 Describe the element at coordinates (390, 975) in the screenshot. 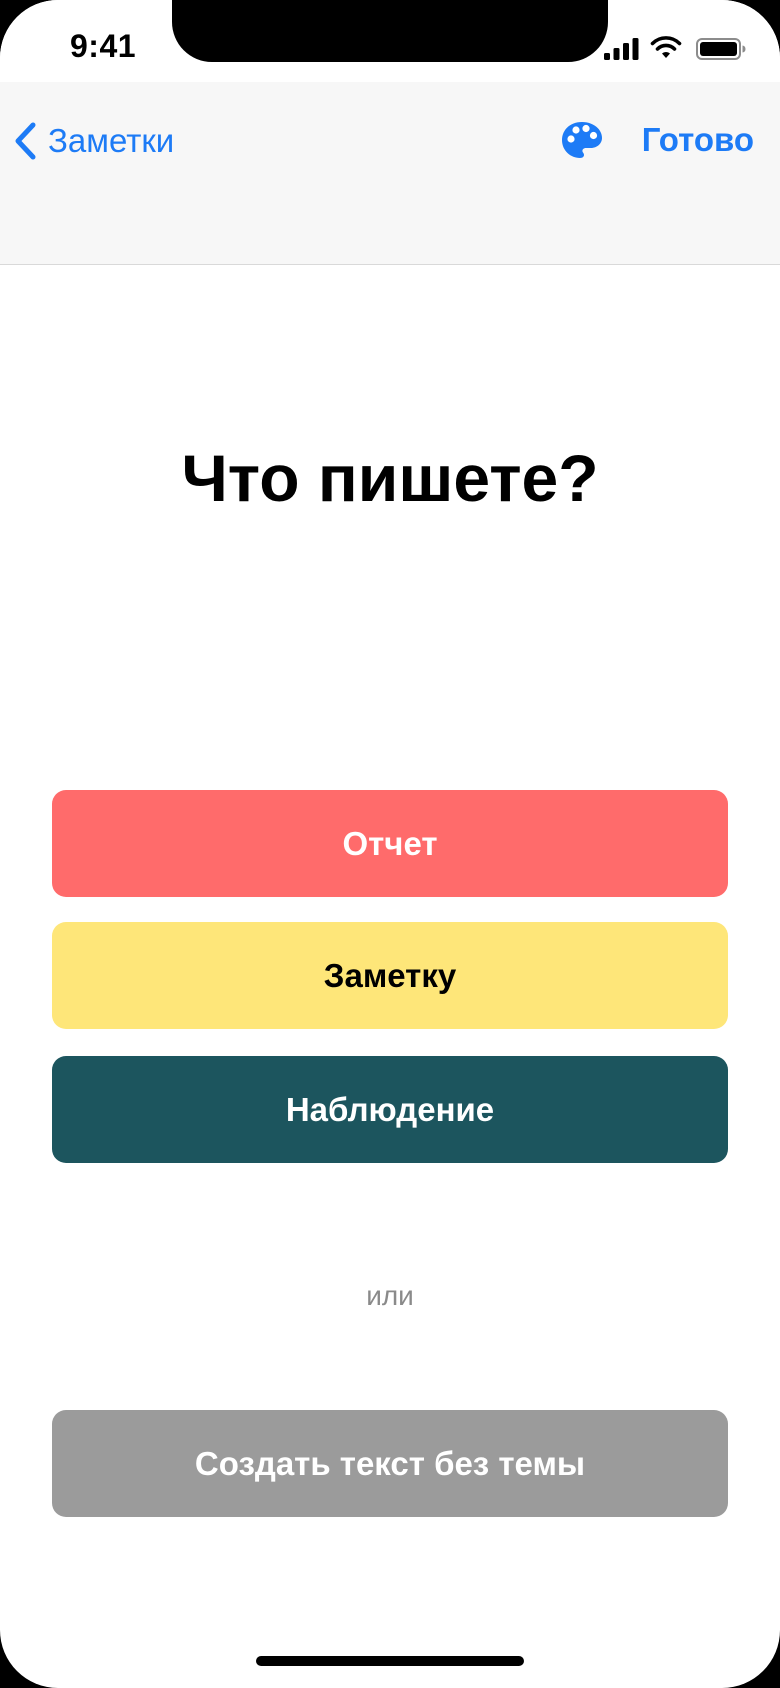

I see `note-button: Заметку` at that location.